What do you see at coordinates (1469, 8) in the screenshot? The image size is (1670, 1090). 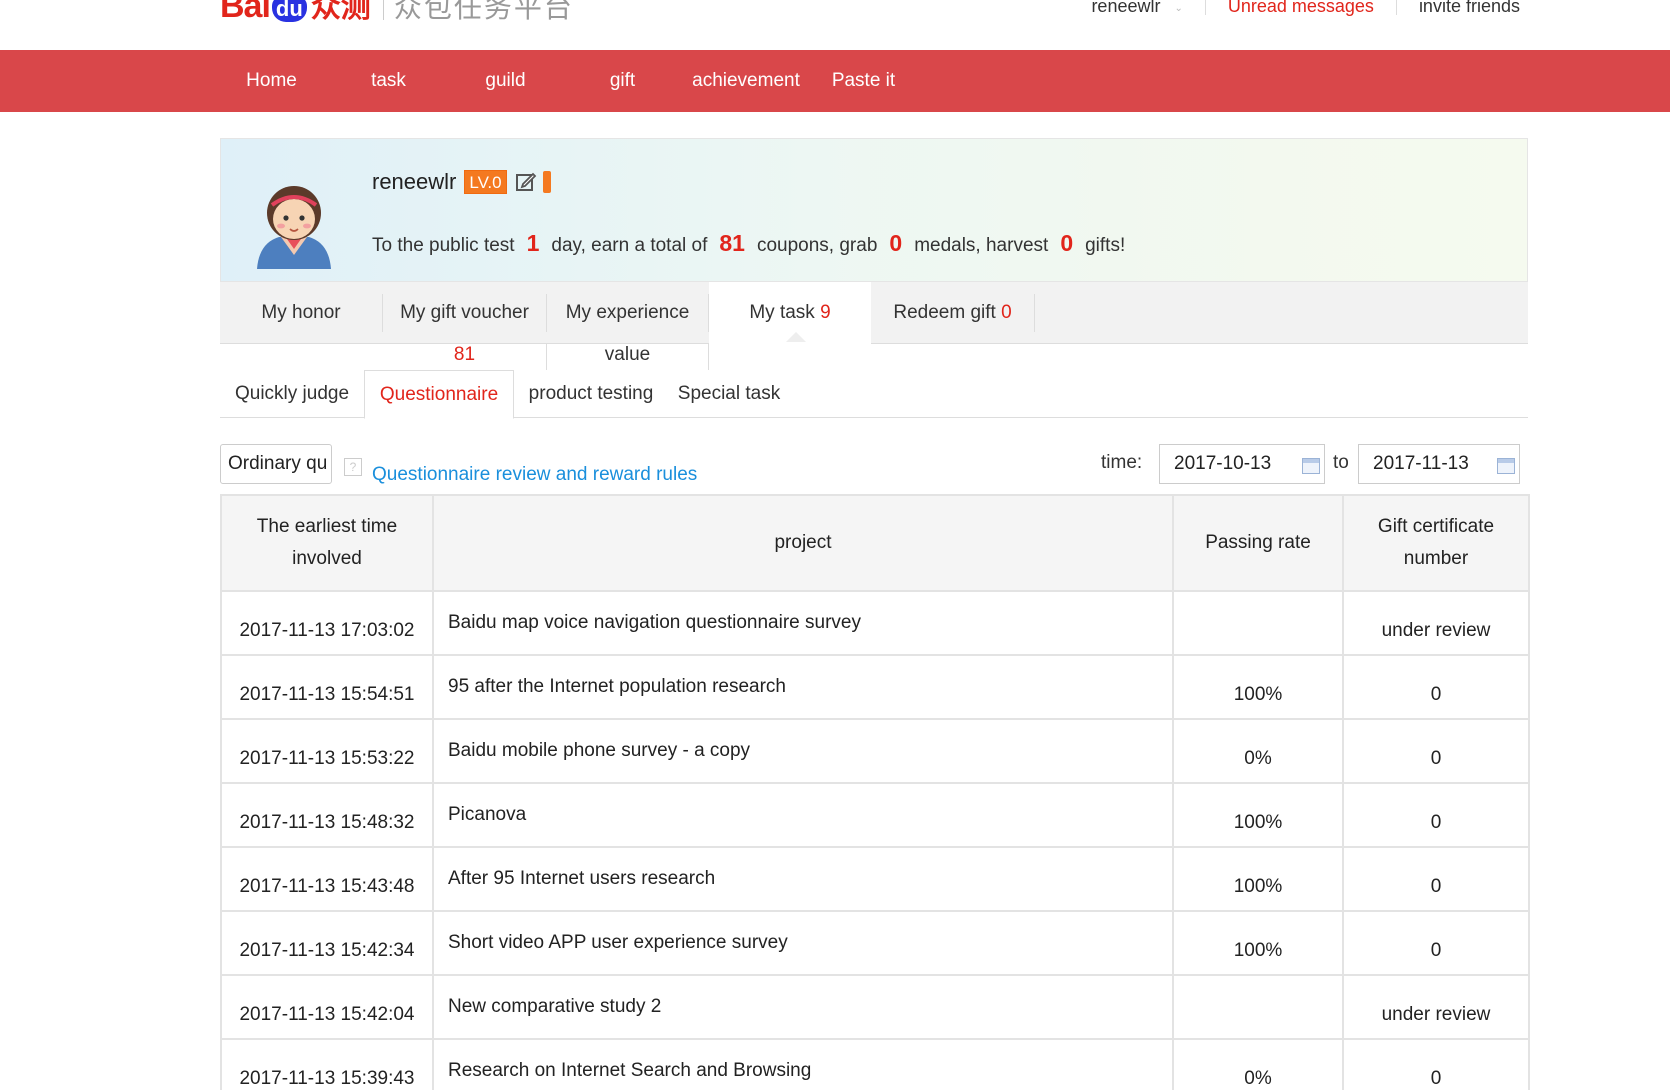 I see `invite-friends-link: invite friends` at bounding box center [1469, 8].